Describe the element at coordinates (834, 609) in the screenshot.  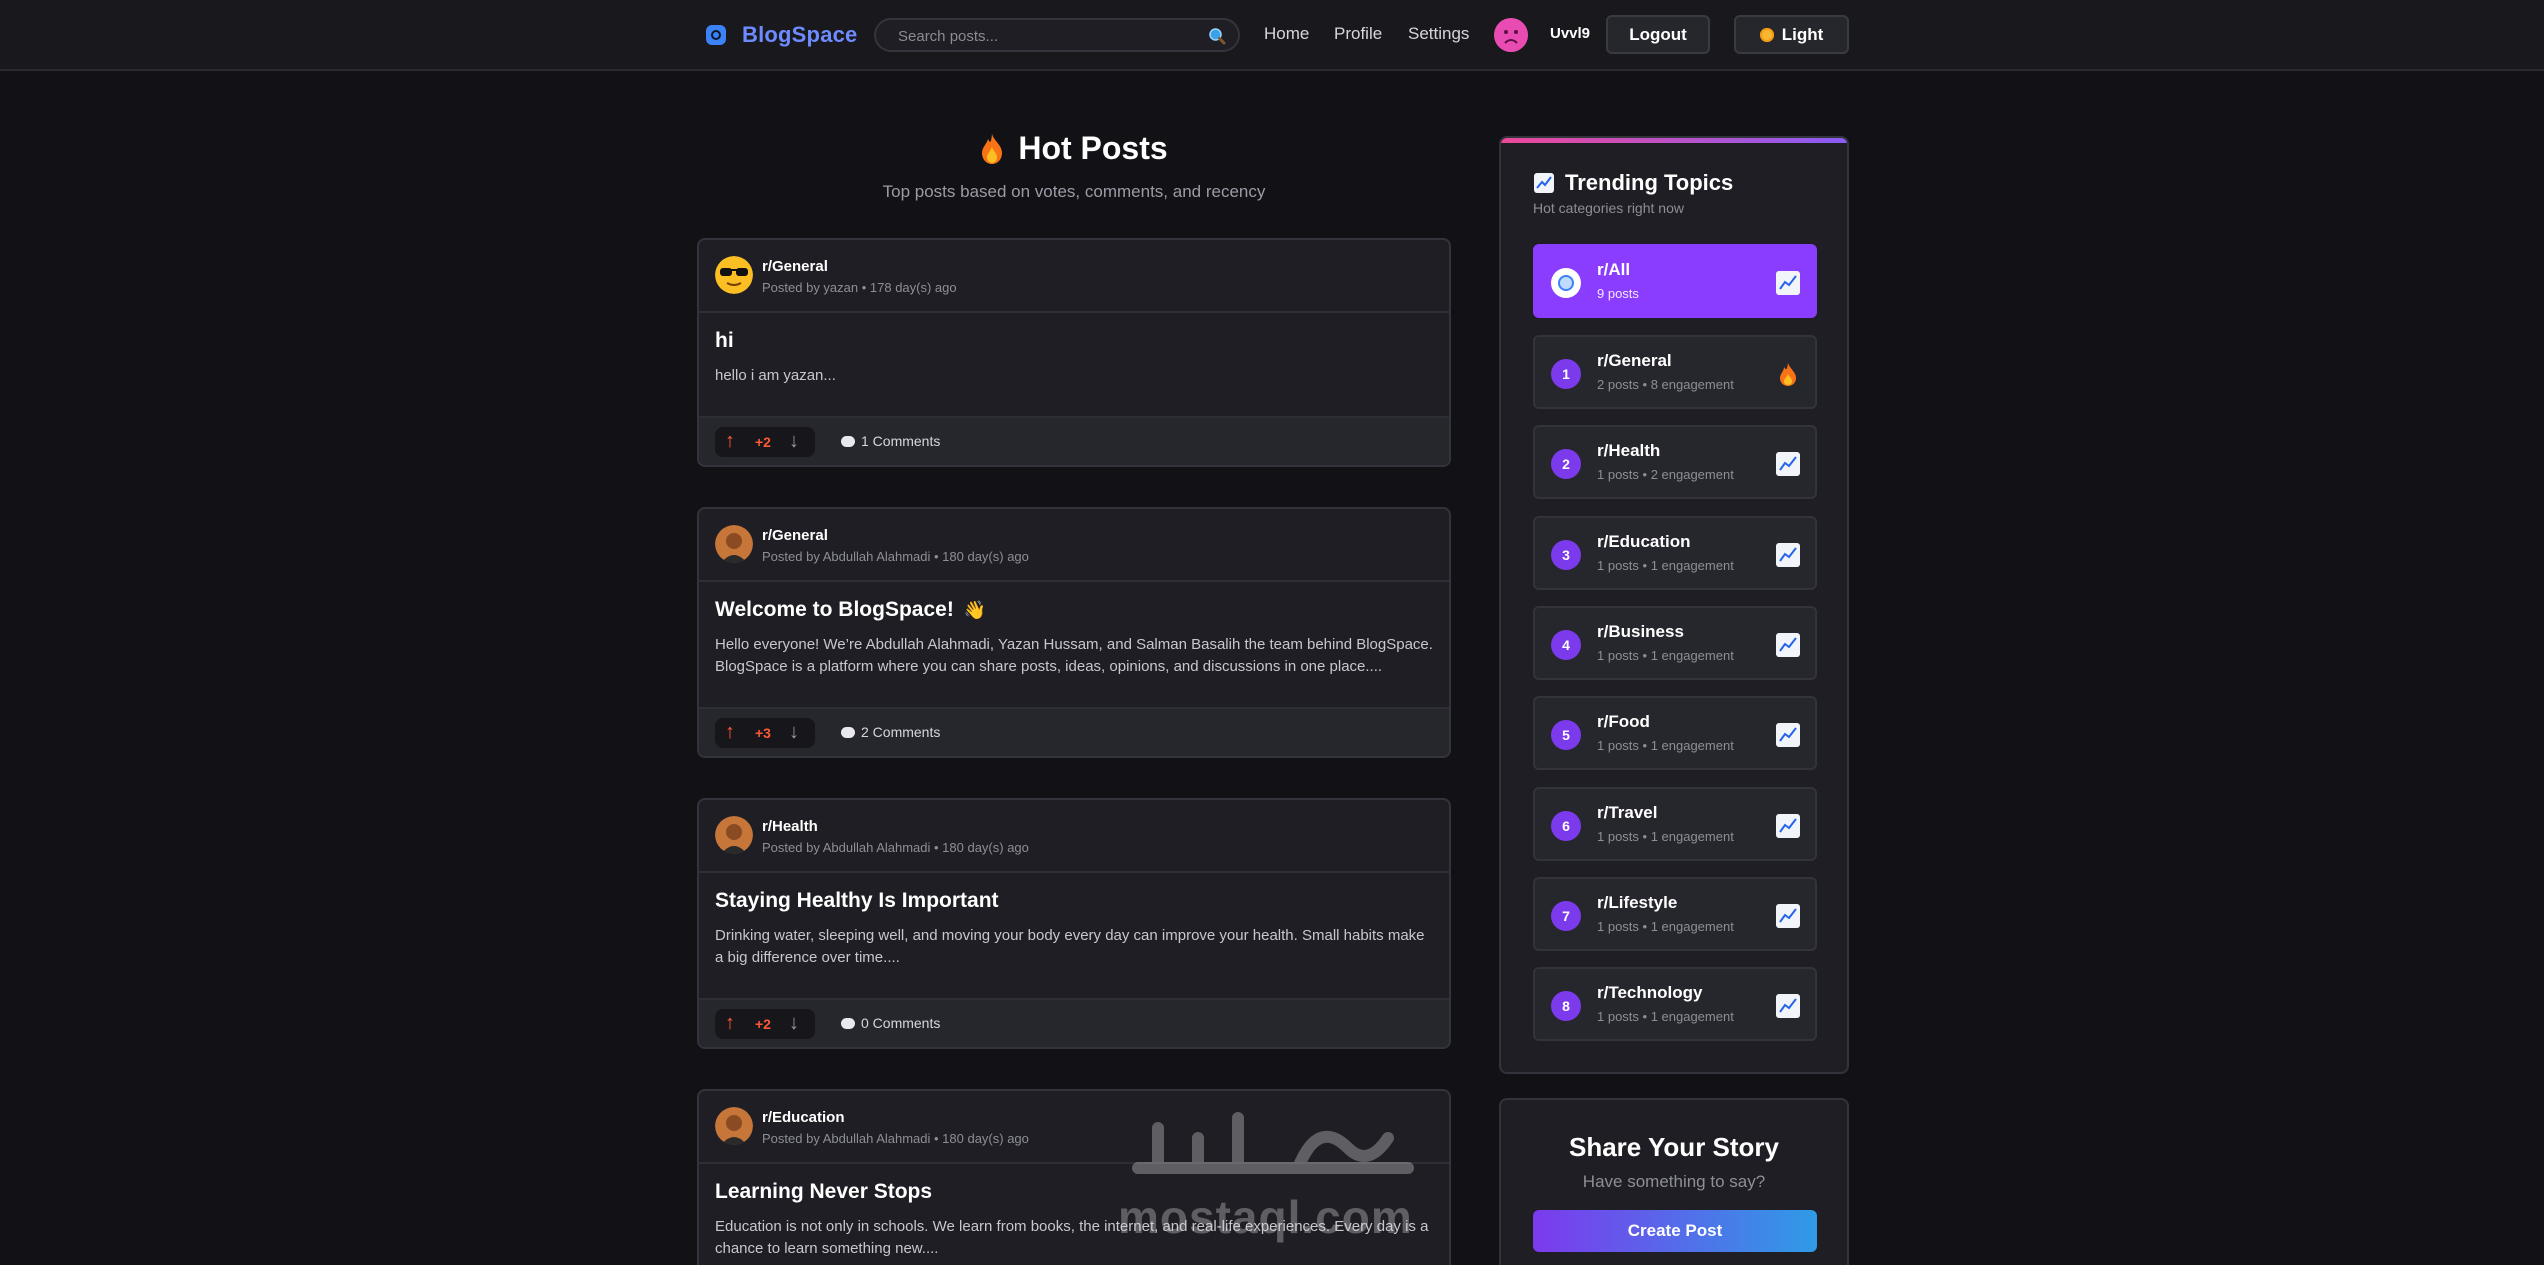
I see `post-title-text: Welcome to BlogSpace!` at that location.